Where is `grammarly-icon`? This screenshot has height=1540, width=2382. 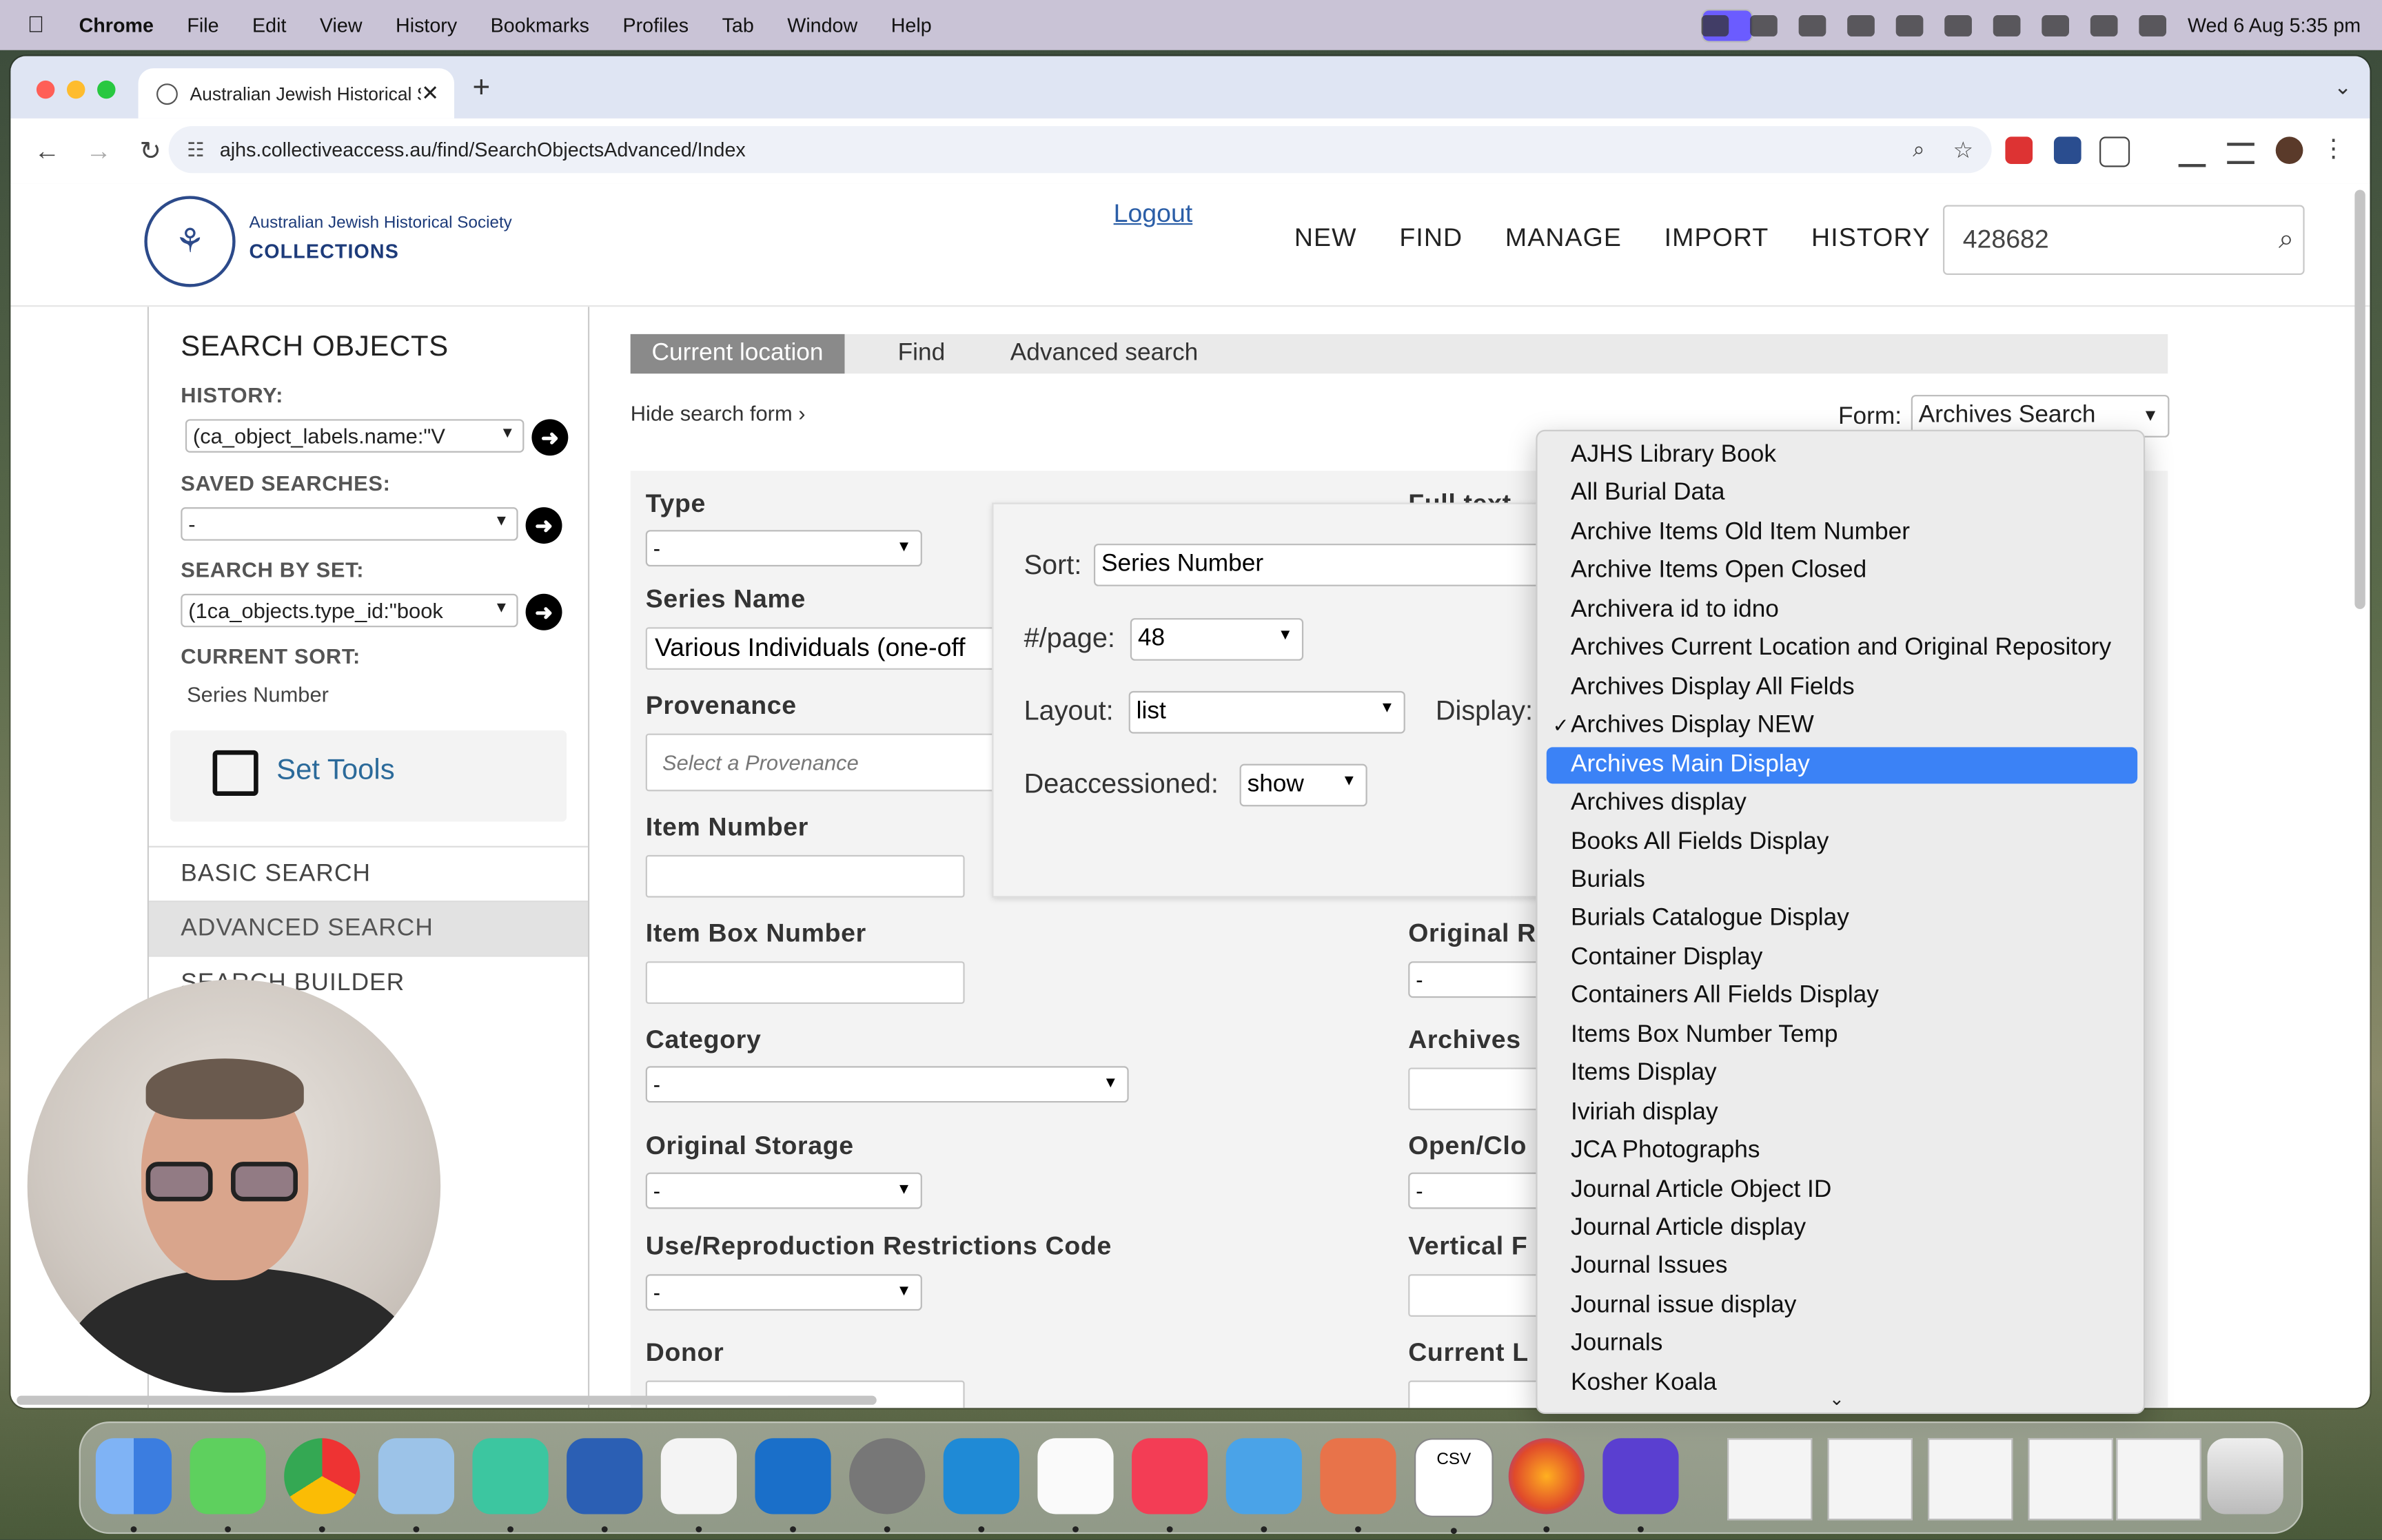 grammarly-icon is located at coordinates (1715, 25).